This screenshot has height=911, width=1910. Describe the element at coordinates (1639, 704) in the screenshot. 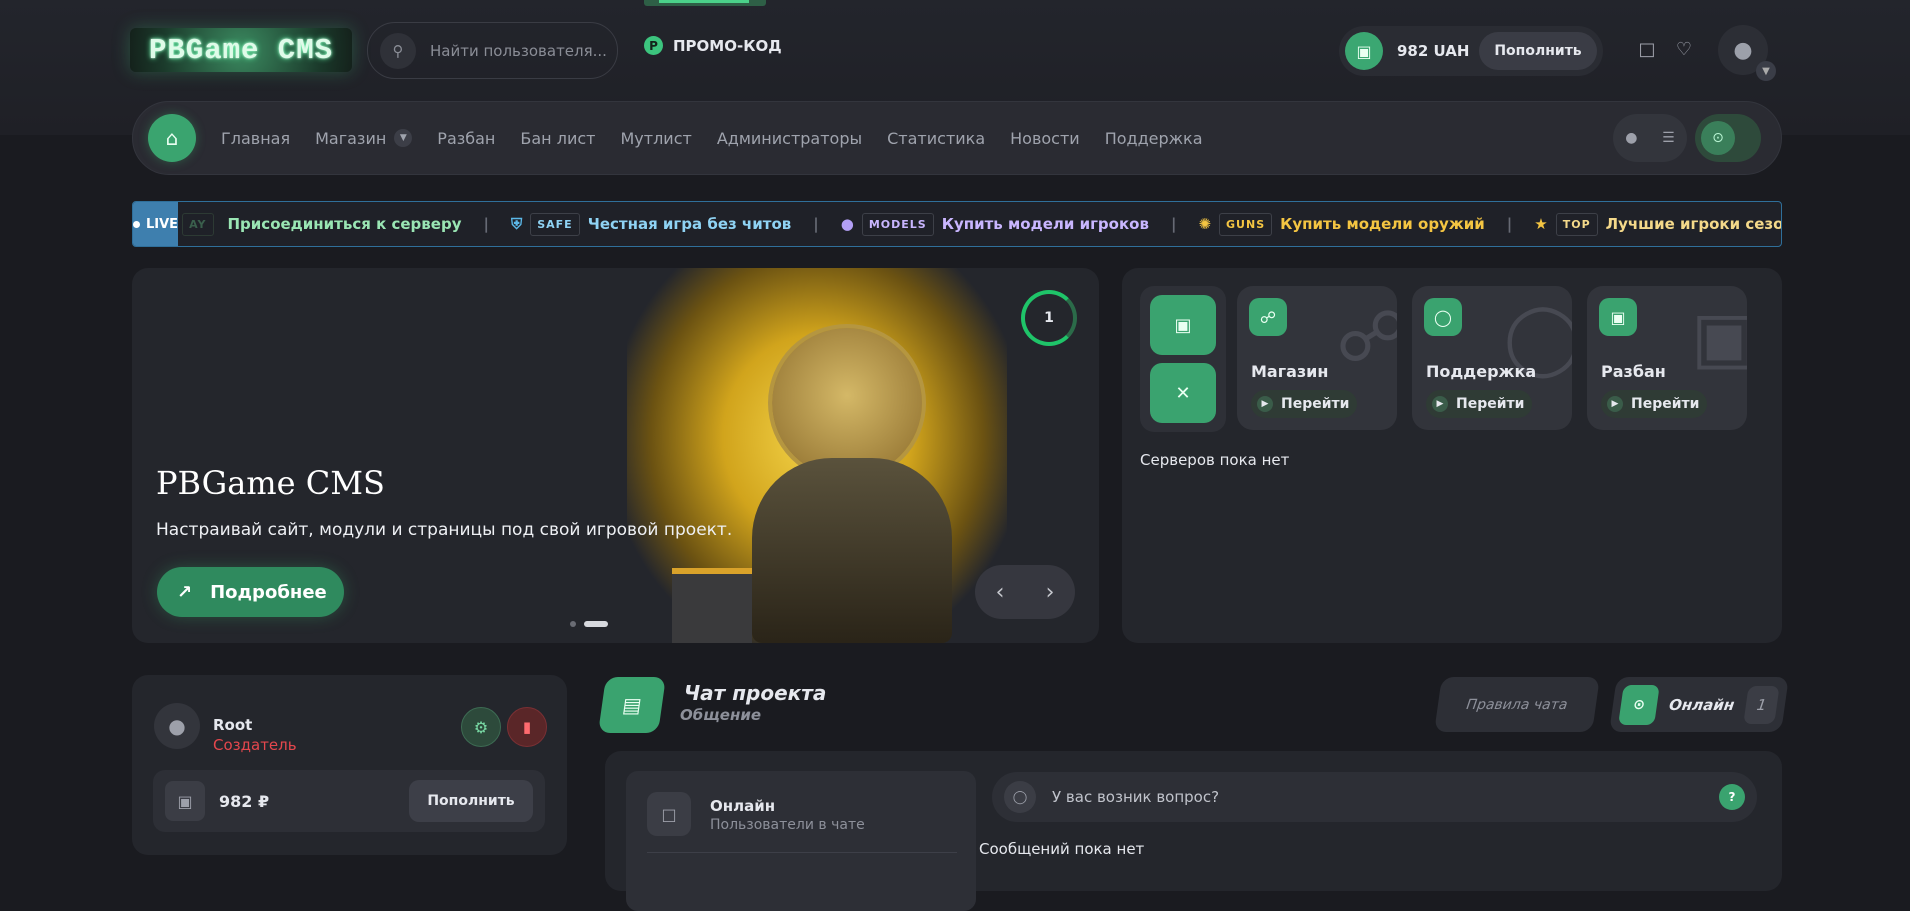

I see `broadcast-icon: ⊙` at that location.